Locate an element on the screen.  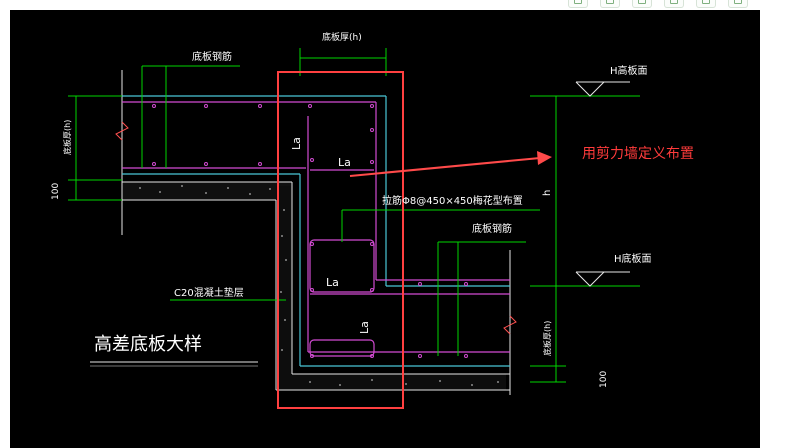
label-h: h is located at coordinates (547, 193).